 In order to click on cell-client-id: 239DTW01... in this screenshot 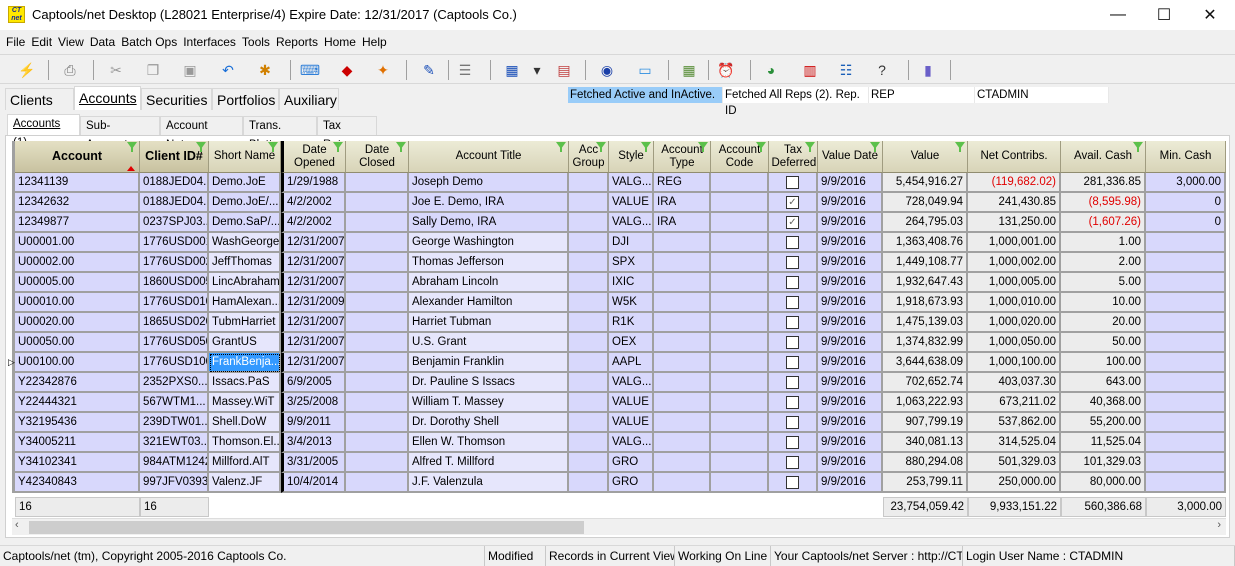, I will do `click(174, 423)`.